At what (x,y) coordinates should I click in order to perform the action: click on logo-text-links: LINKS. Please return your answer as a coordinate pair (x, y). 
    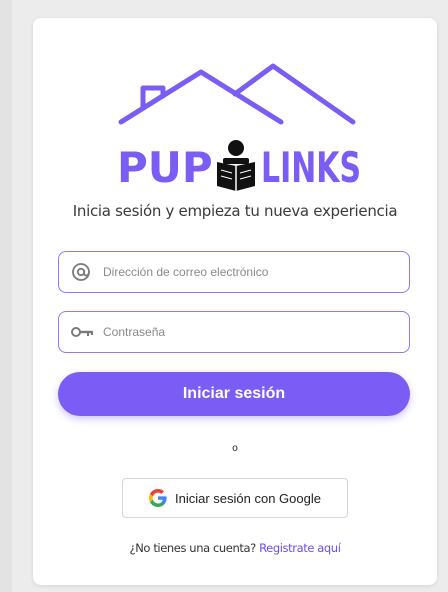
    Looking at the image, I should click on (311, 167).